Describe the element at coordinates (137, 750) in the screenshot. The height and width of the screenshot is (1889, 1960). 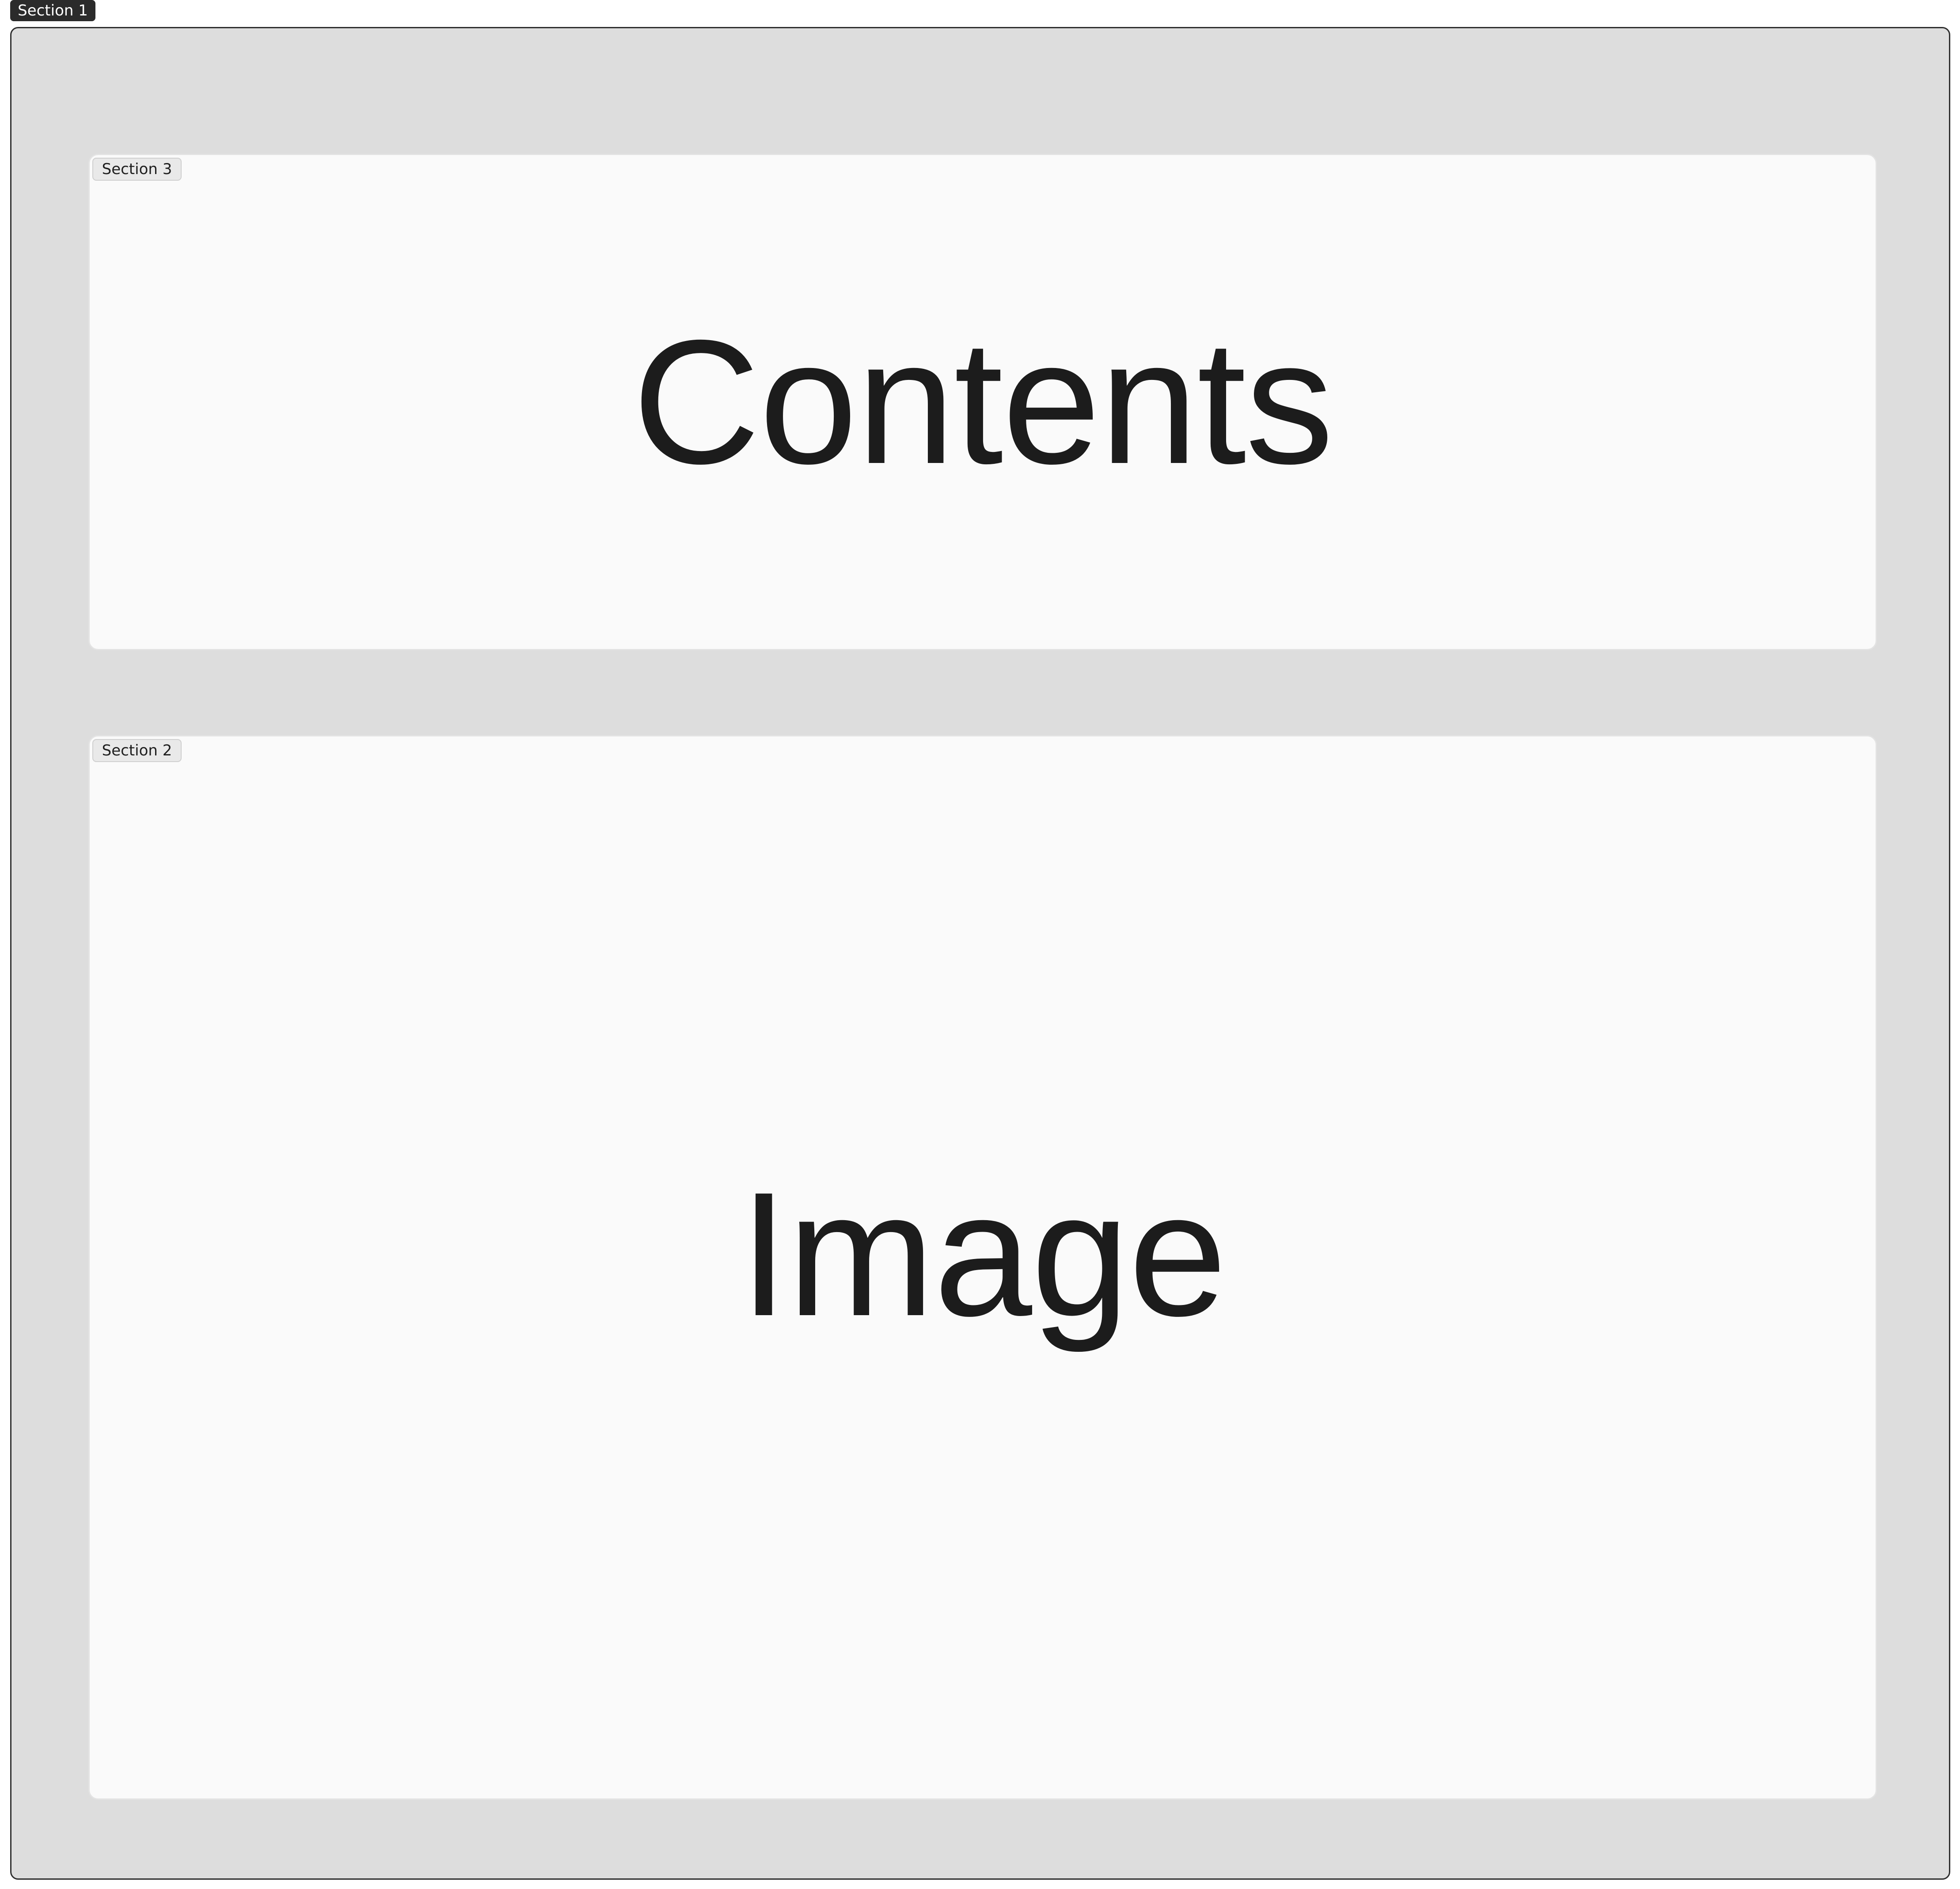
I see `section-2-tag: Section 2` at that location.